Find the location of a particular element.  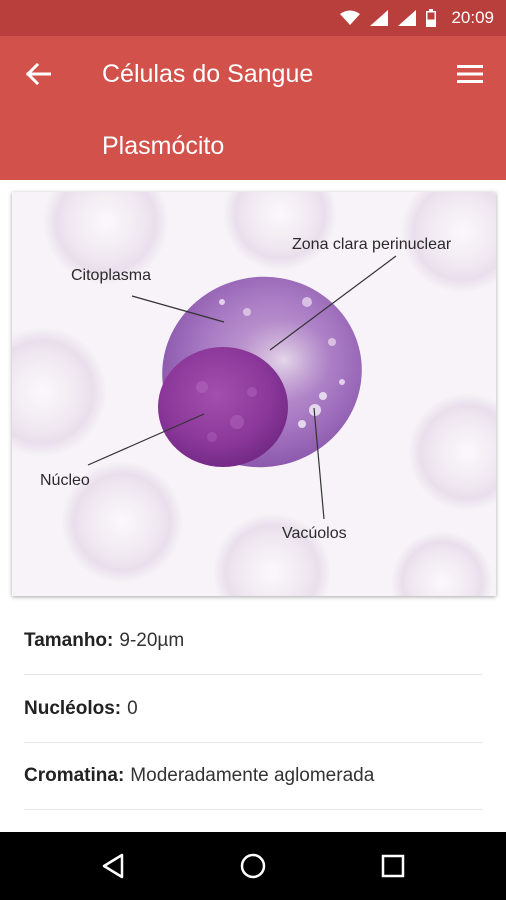

battery-icon is located at coordinates (431, 18).